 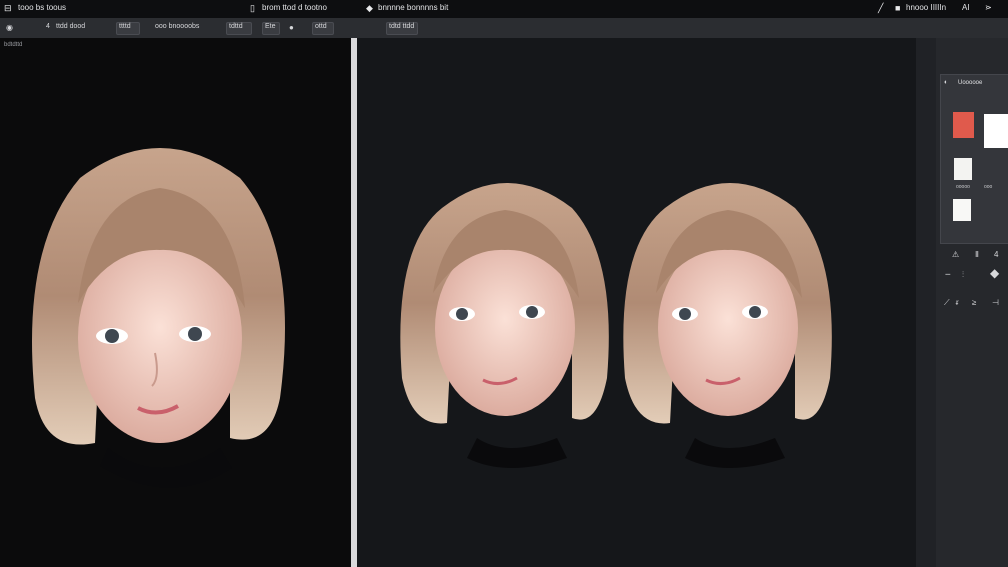 I want to click on brush-stroke-icon: ⟋, so click(x=947, y=303).